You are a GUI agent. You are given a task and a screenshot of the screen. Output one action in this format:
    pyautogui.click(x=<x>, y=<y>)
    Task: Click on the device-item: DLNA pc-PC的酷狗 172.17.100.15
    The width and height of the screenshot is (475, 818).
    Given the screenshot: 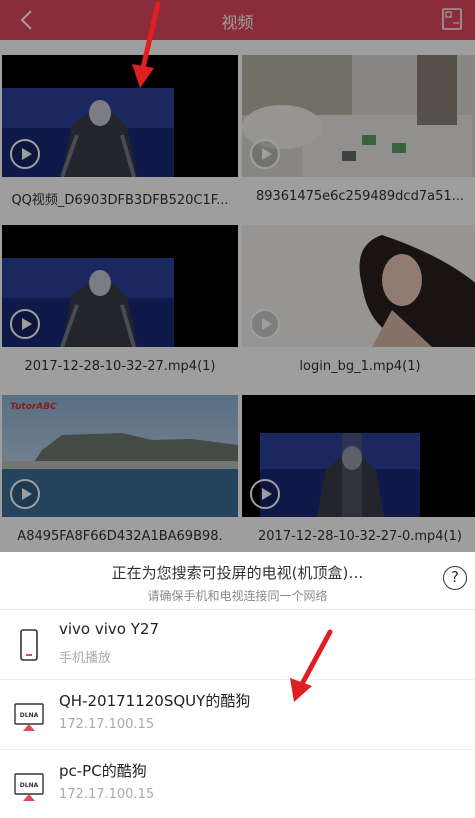 What is the action you would take?
    pyautogui.click(x=237, y=784)
    